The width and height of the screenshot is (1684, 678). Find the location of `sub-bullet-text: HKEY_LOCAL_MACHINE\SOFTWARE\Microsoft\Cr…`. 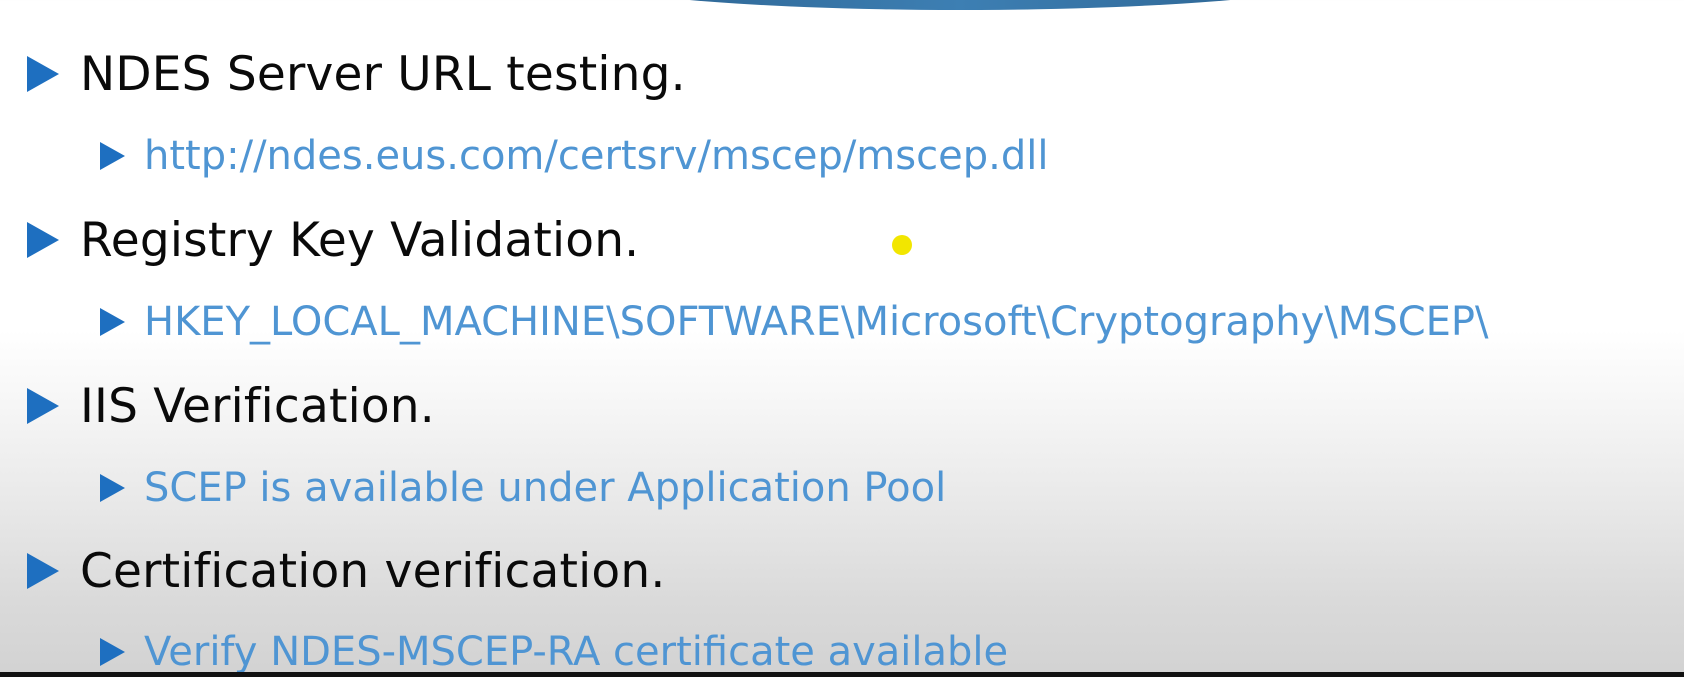

sub-bullet-text: HKEY_LOCAL_MACHINE\SOFTWARE\Microsoft\Cr… is located at coordinates (816, 322).